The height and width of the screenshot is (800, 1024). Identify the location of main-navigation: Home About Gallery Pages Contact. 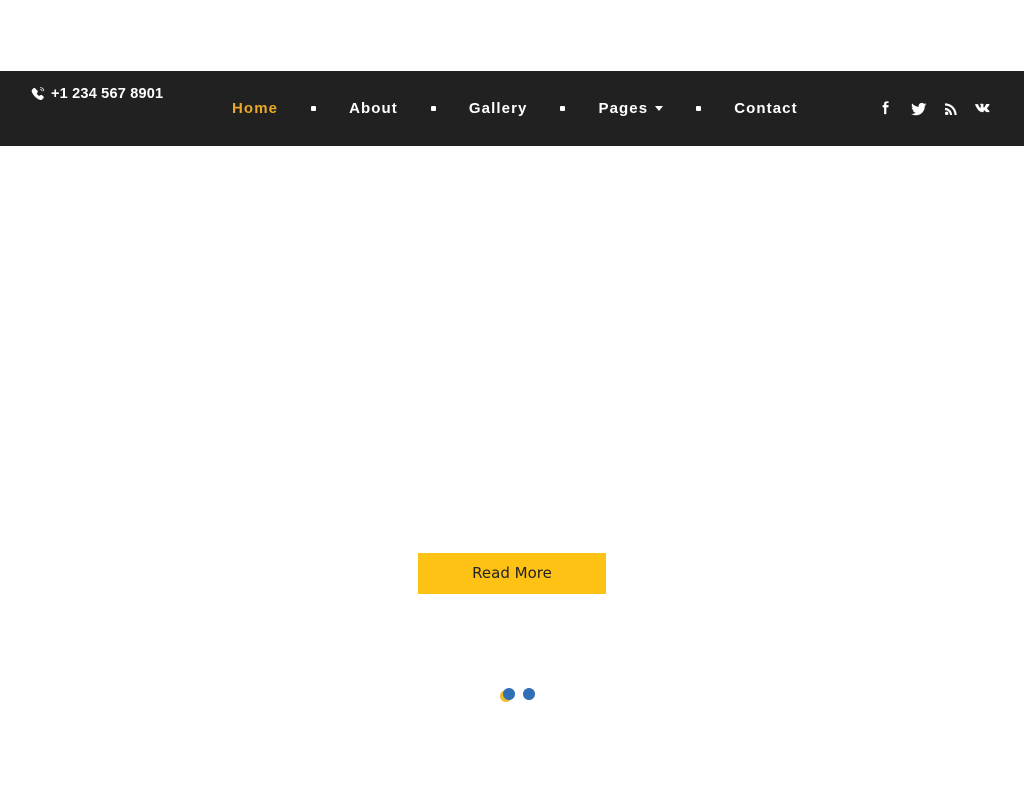
(515, 108).